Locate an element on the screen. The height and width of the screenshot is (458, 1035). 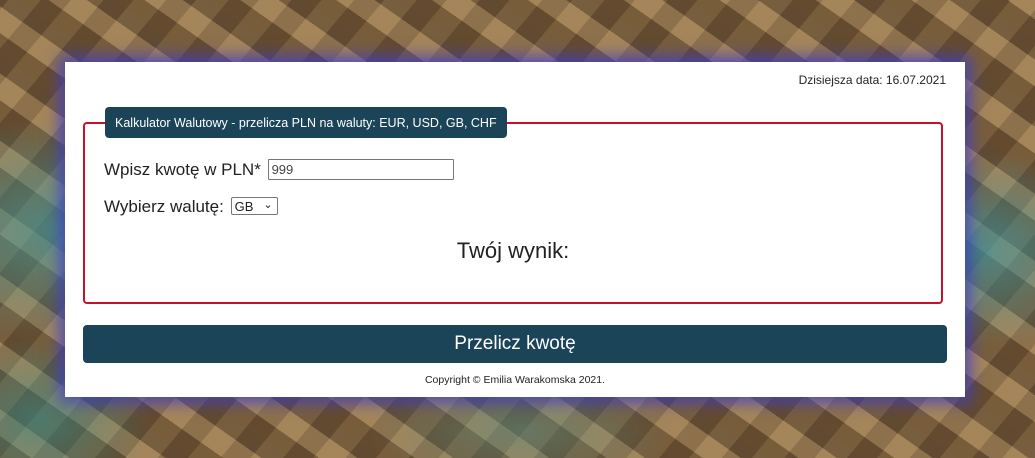
currency-select: GB ⌄ is located at coordinates (254, 206).